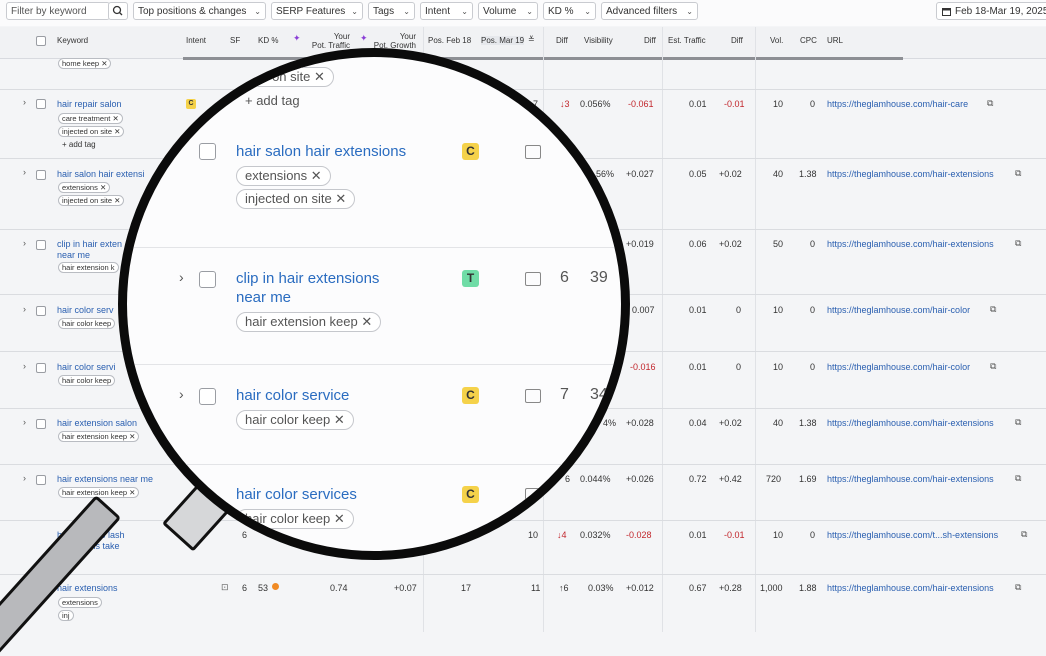 The height and width of the screenshot is (656, 1046). Describe the element at coordinates (391, 11) in the screenshot. I see `tags-dropdown: Tags ⌄` at that location.